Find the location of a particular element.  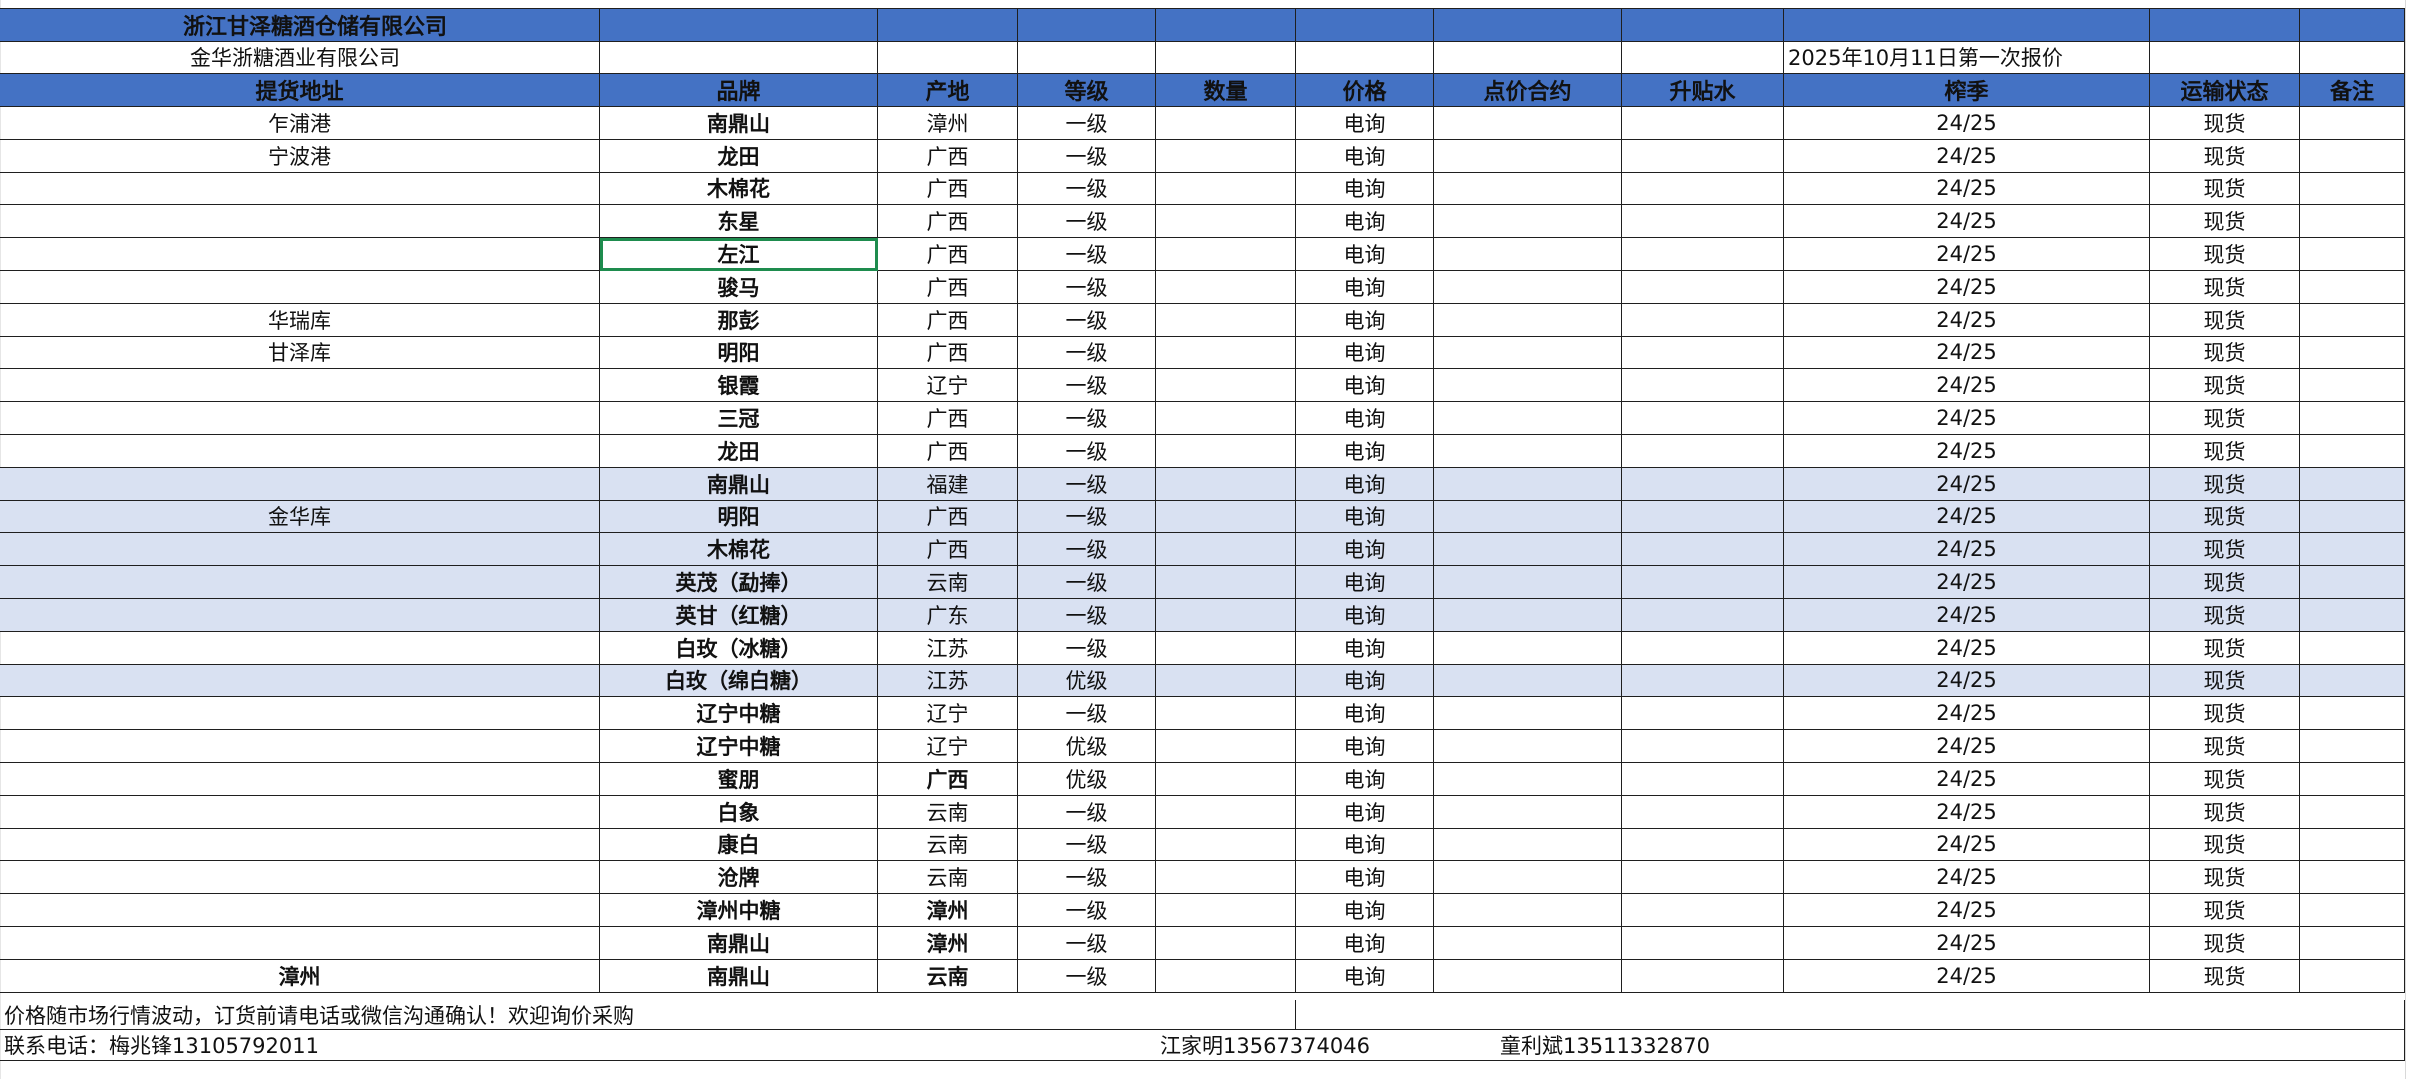

brand-cell: 明阳 is located at coordinates (739, 353).